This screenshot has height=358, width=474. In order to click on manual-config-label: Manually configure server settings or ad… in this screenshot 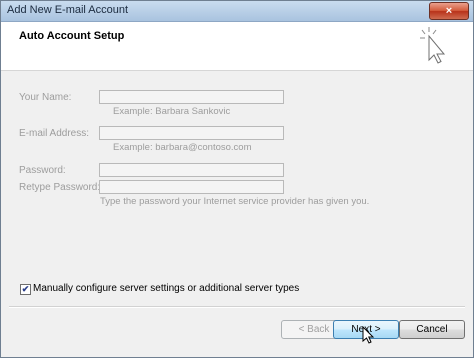, I will do `click(166, 288)`.